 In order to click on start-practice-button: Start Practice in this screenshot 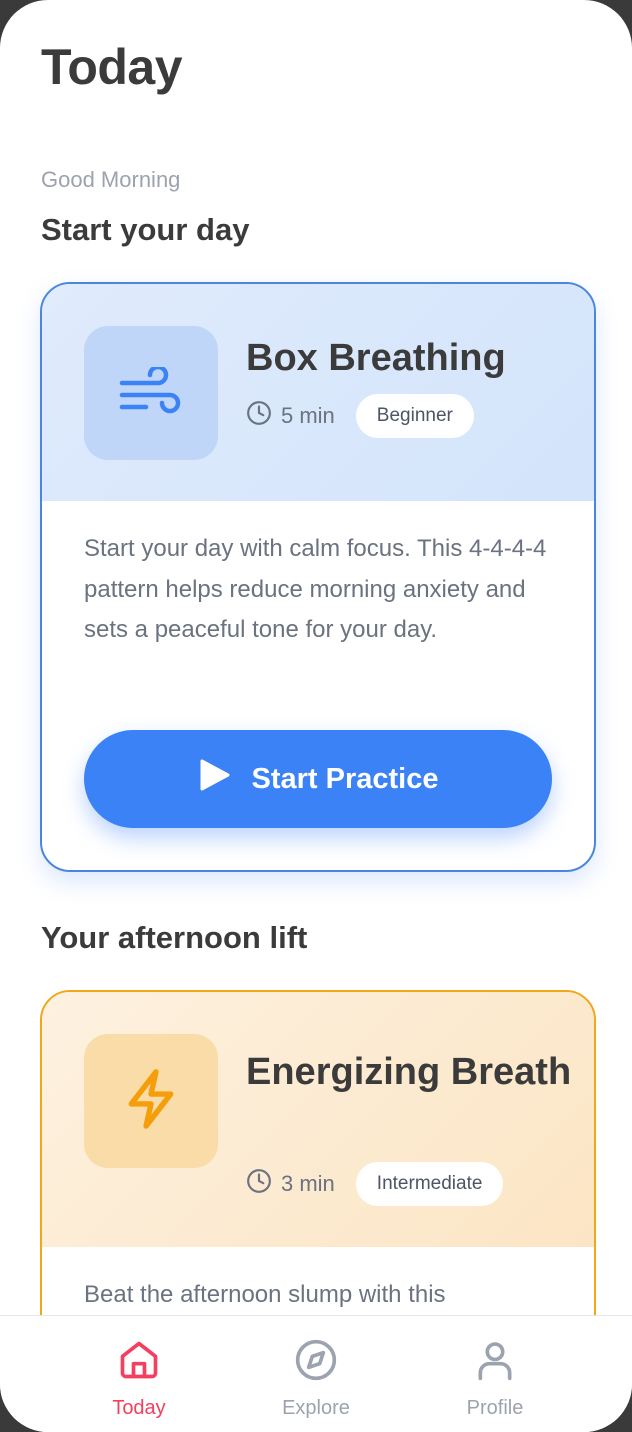, I will do `click(318, 779)`.